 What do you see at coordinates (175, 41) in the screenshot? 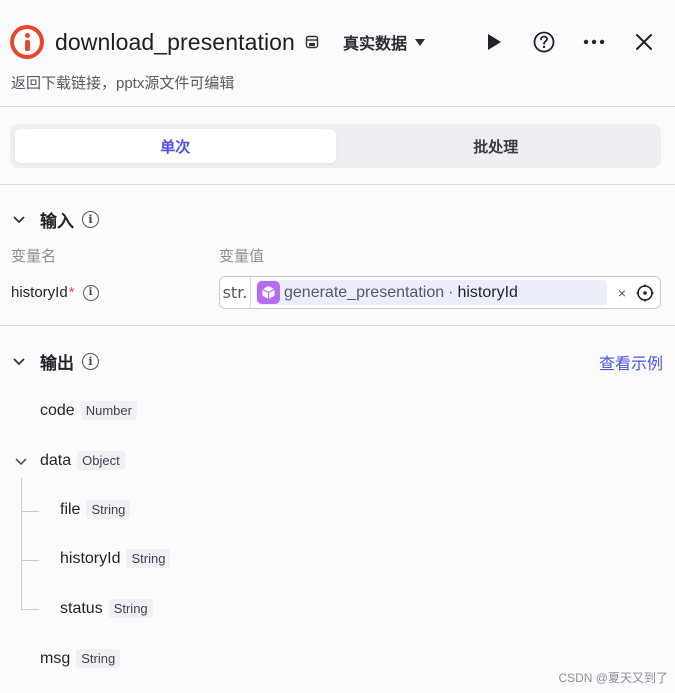
I see `node-title: download_presentation` at bounding box center [175, 41].